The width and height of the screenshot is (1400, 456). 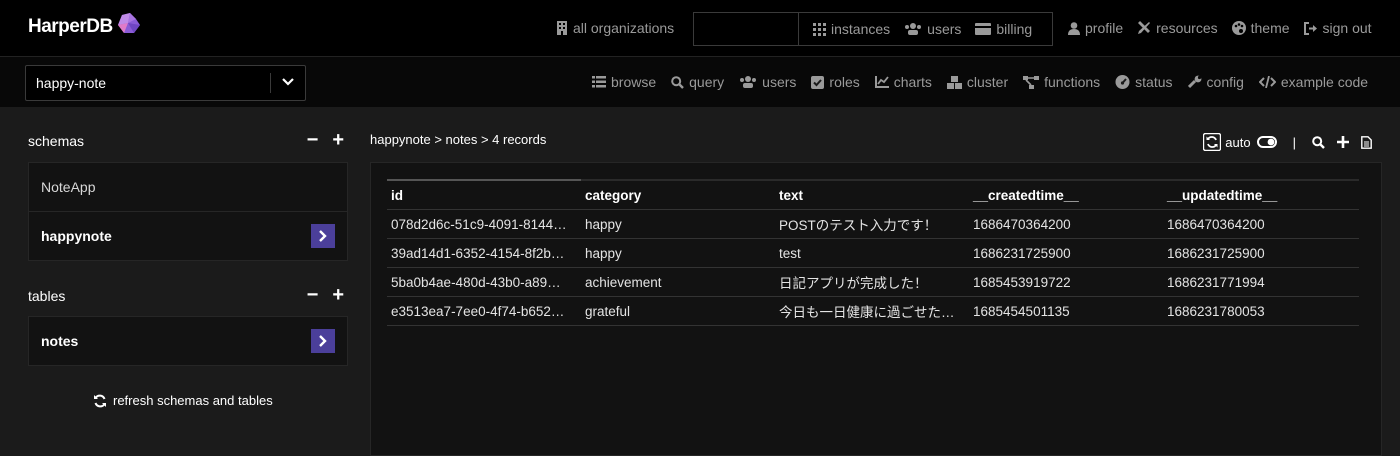 I want to click on remove-table-button: −, so click(x=313, y=295).